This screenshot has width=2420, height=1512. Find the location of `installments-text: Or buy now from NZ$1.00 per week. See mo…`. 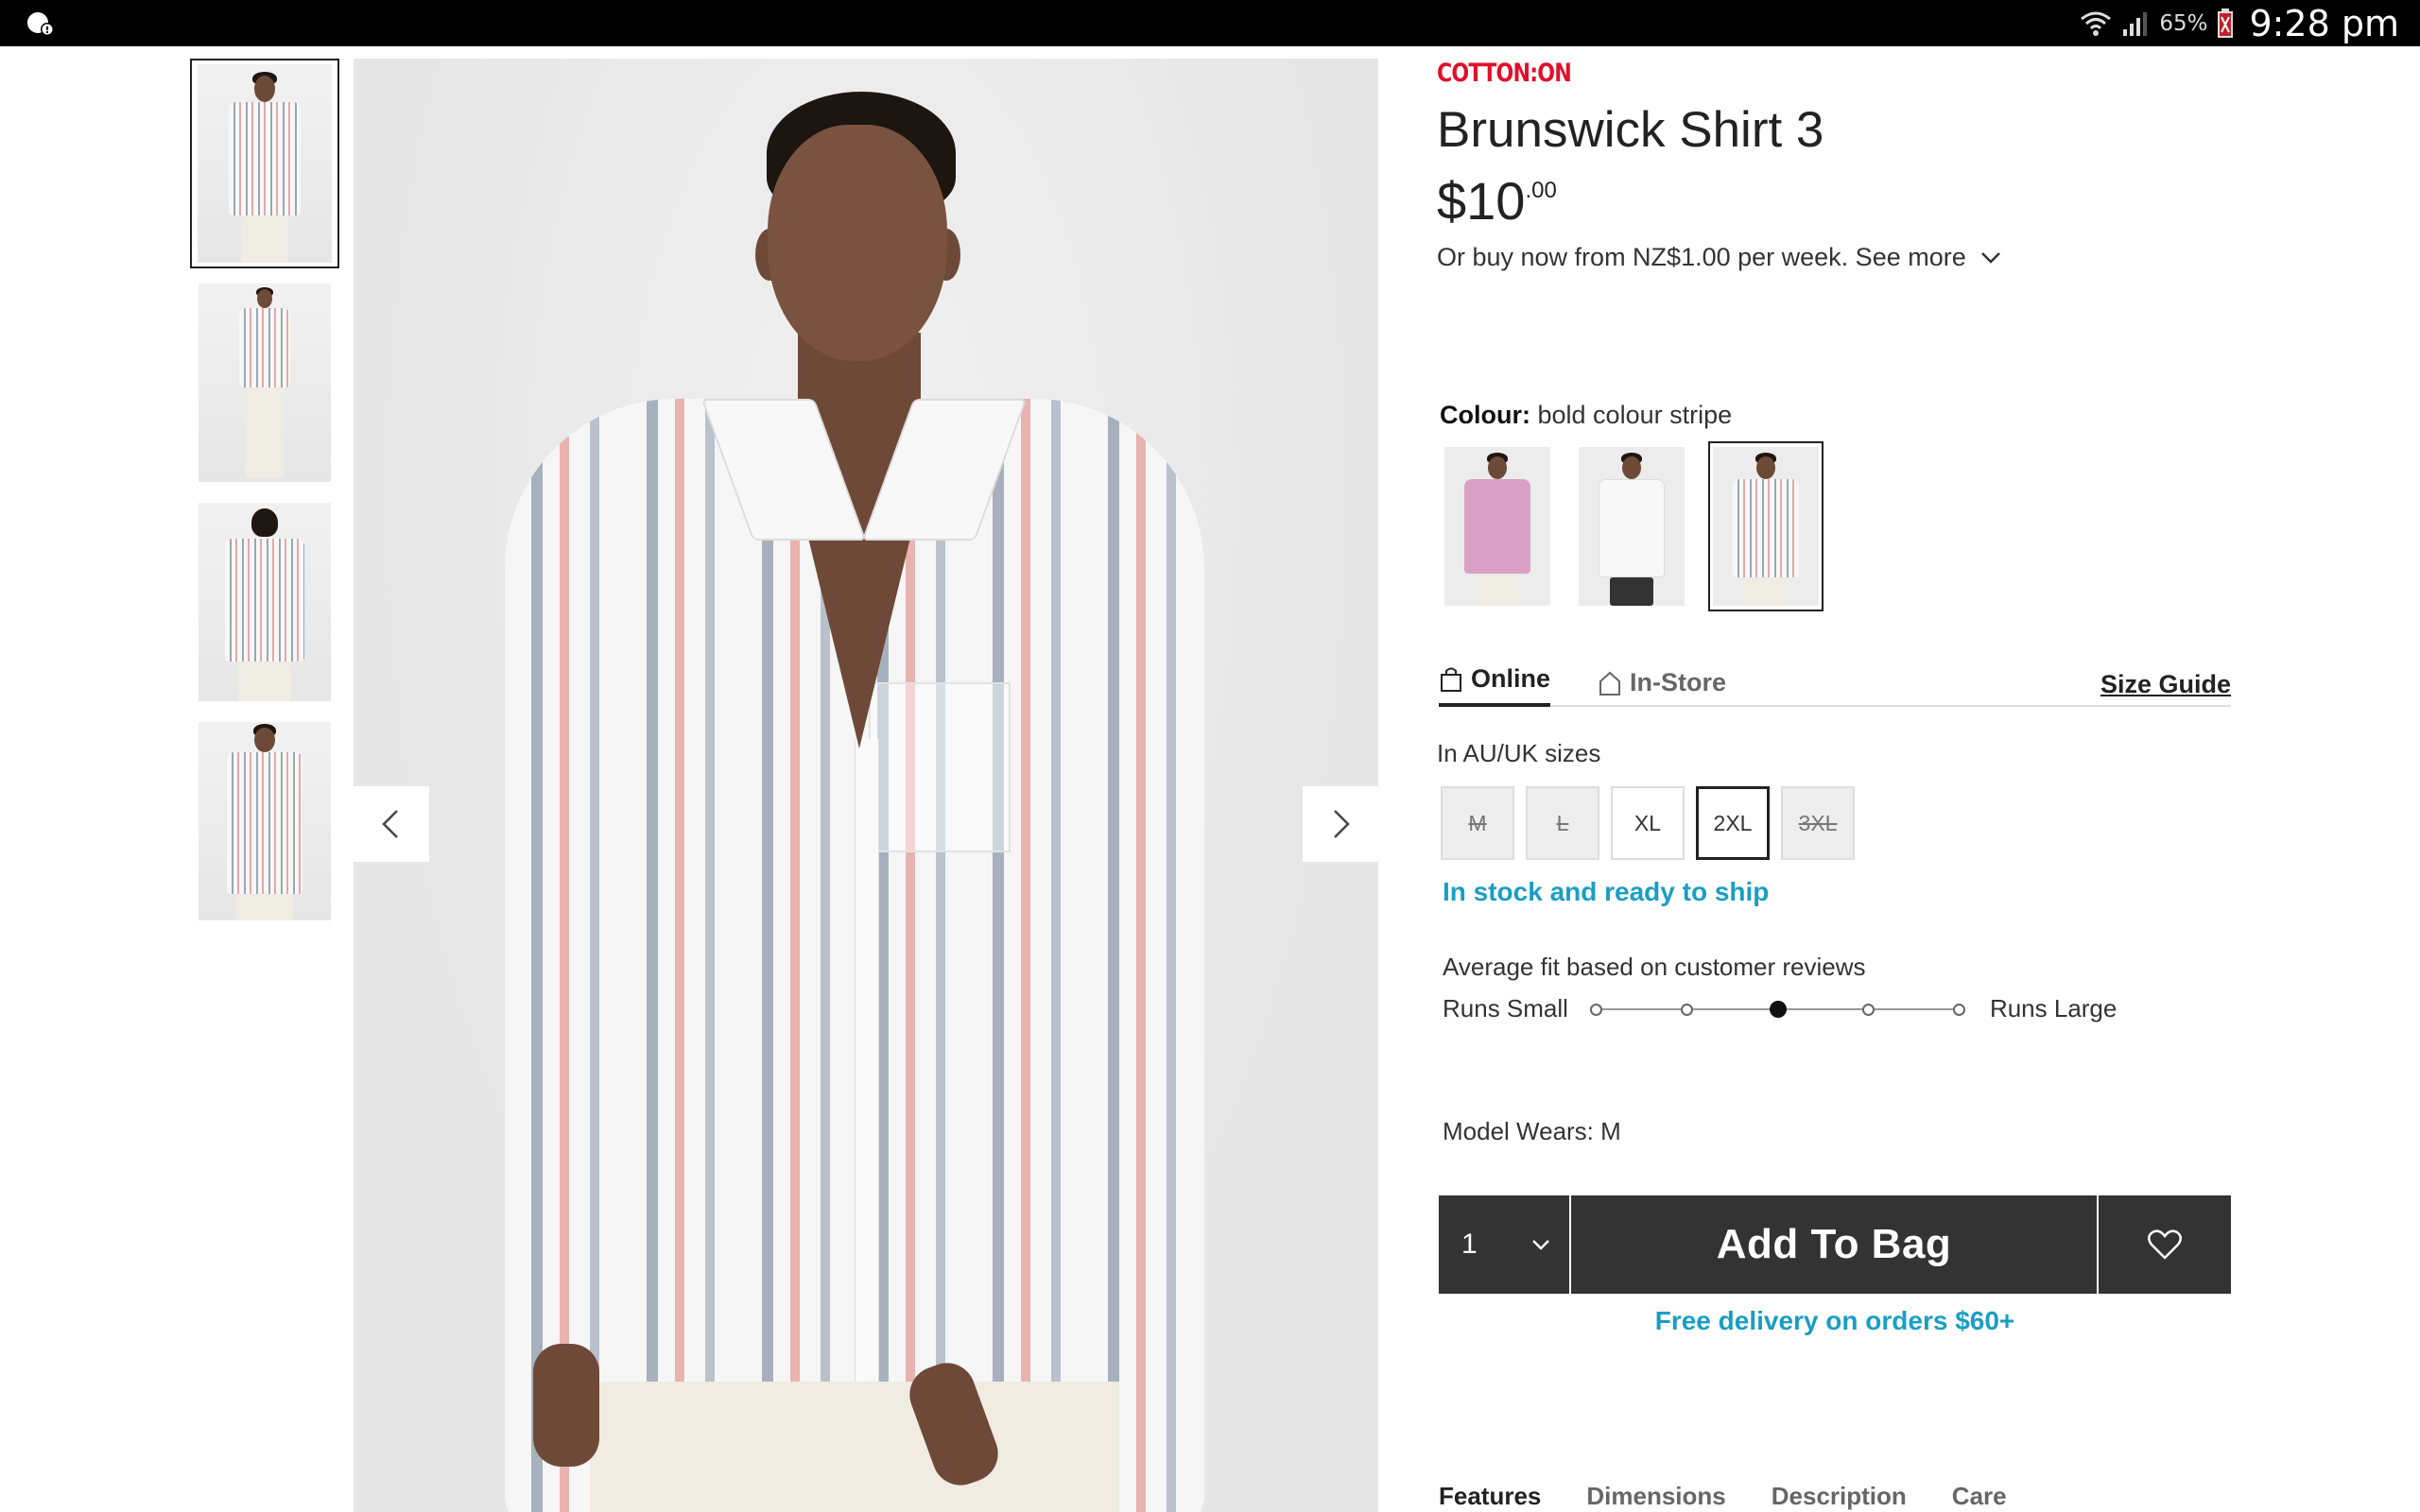

installments-text: Or buy now from NZ$1.00 per week. See mo… is located at coordinates (1701, 257).